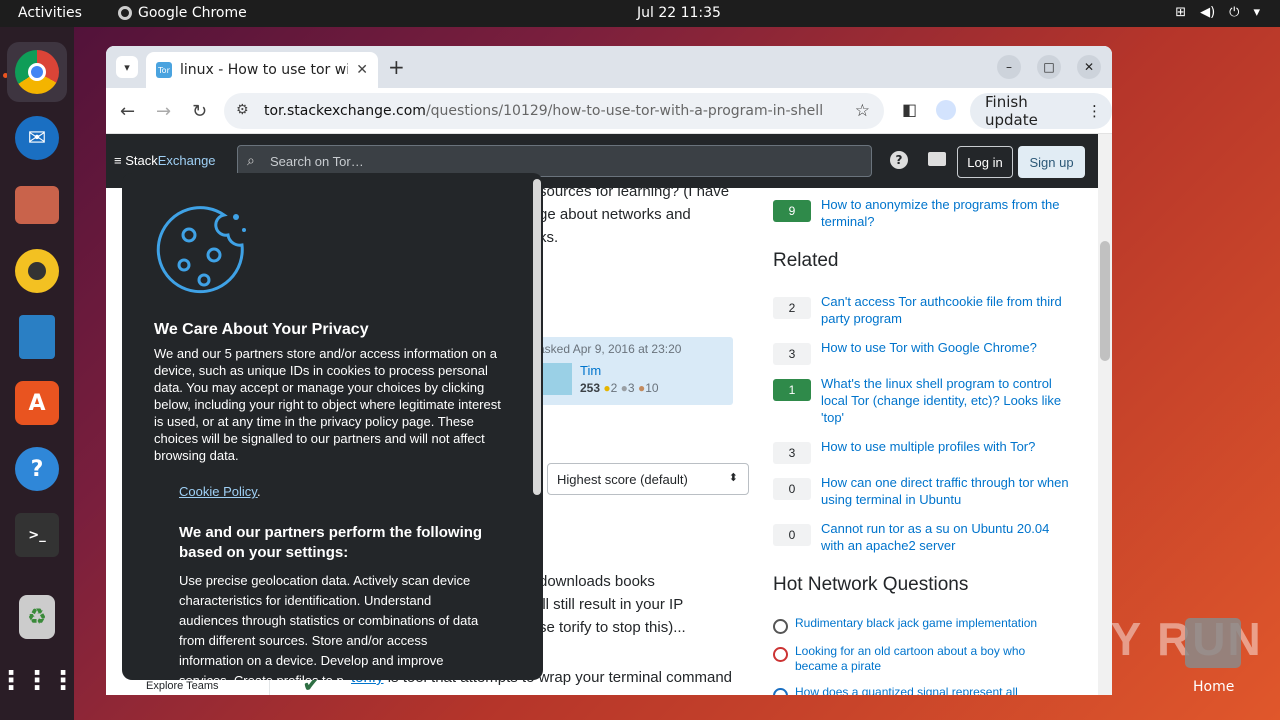 Image resolution: width=1280 pixels, height=720 pixels. I want to click on show-apps-button: ⋮⋮⋮, so click(38, 681).